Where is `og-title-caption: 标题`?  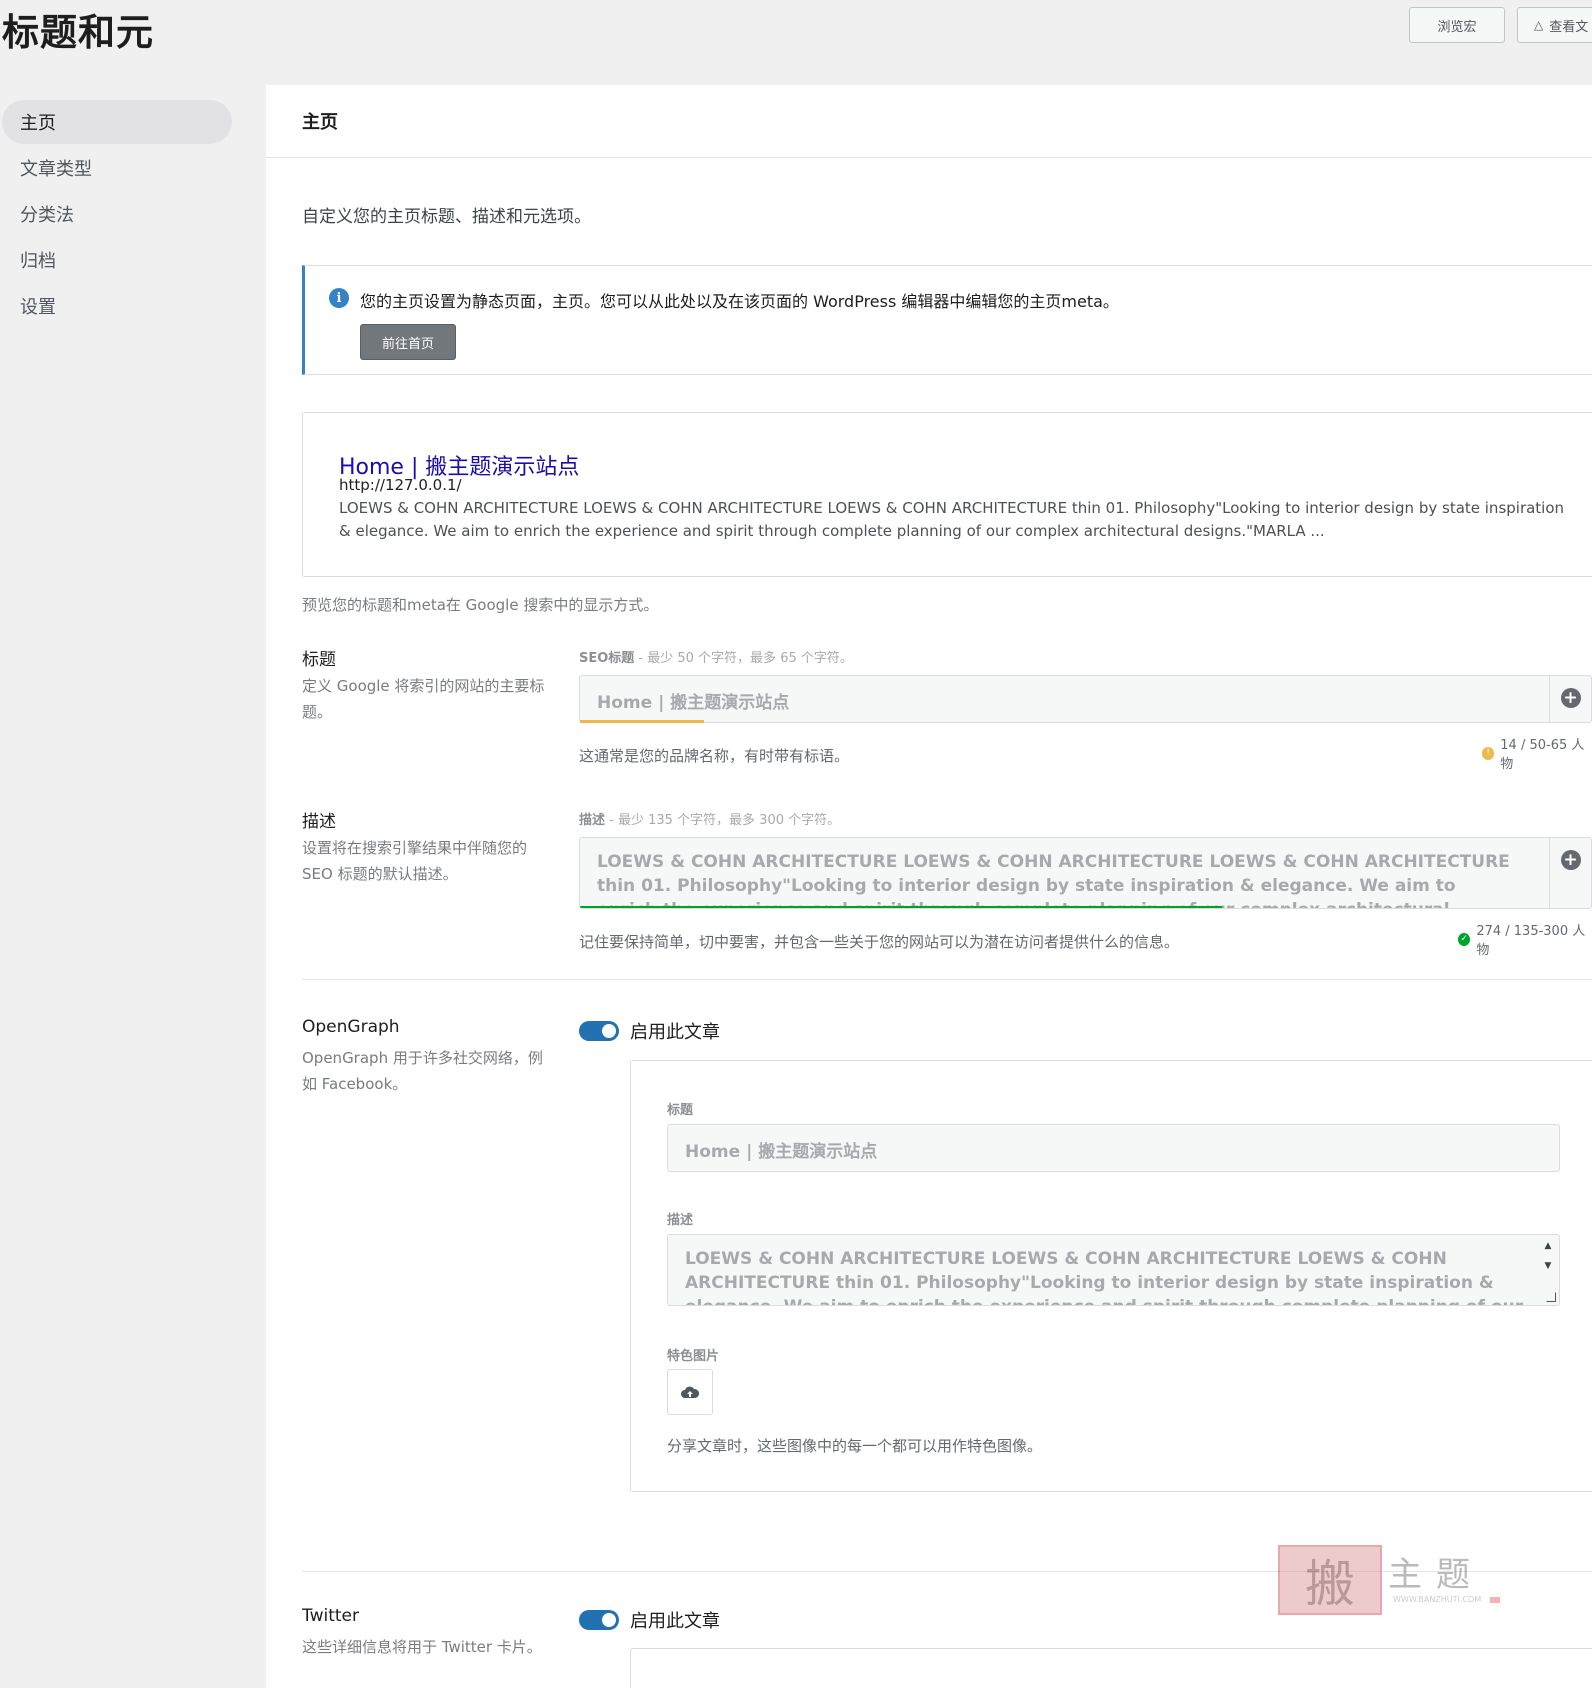
og-title-caption: 标题 is located at coordinates (680, 1110).